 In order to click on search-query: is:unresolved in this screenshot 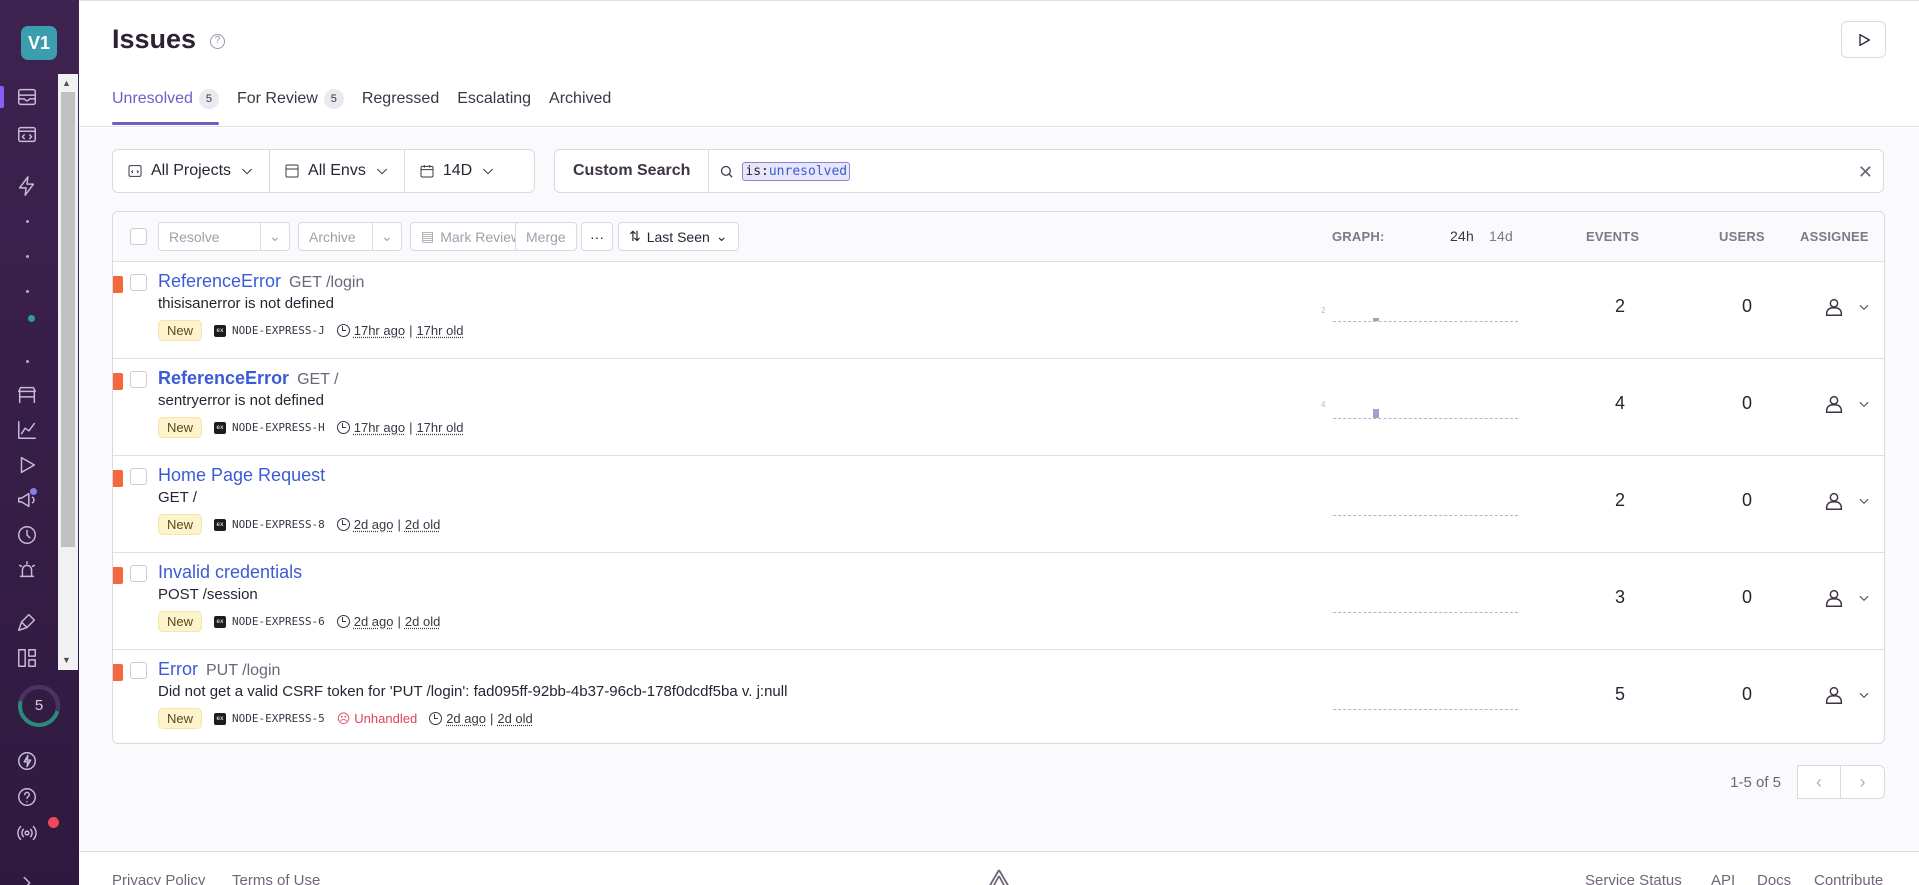, I will do `click(785, 171)`.